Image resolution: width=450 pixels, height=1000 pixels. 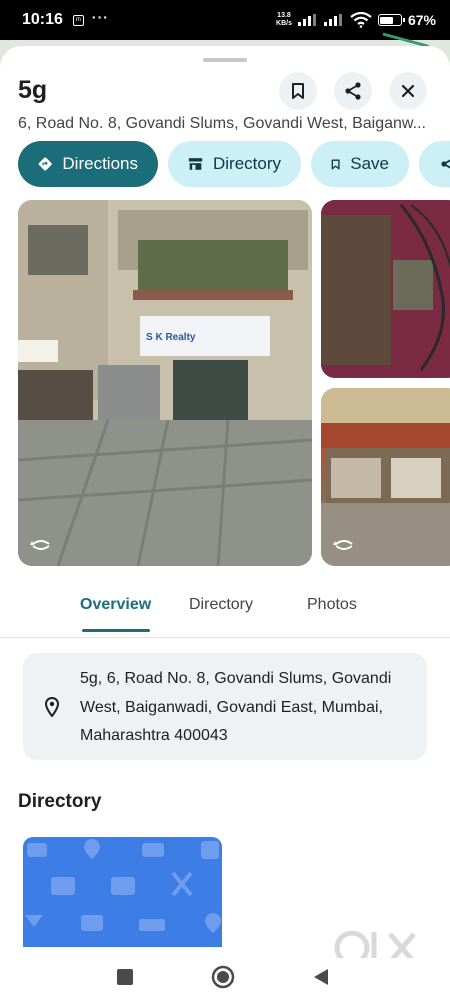 What do you see at coordinates (434, 164) in the screenshot?
I see `share-chip-button` at bounding box center [434, 164].